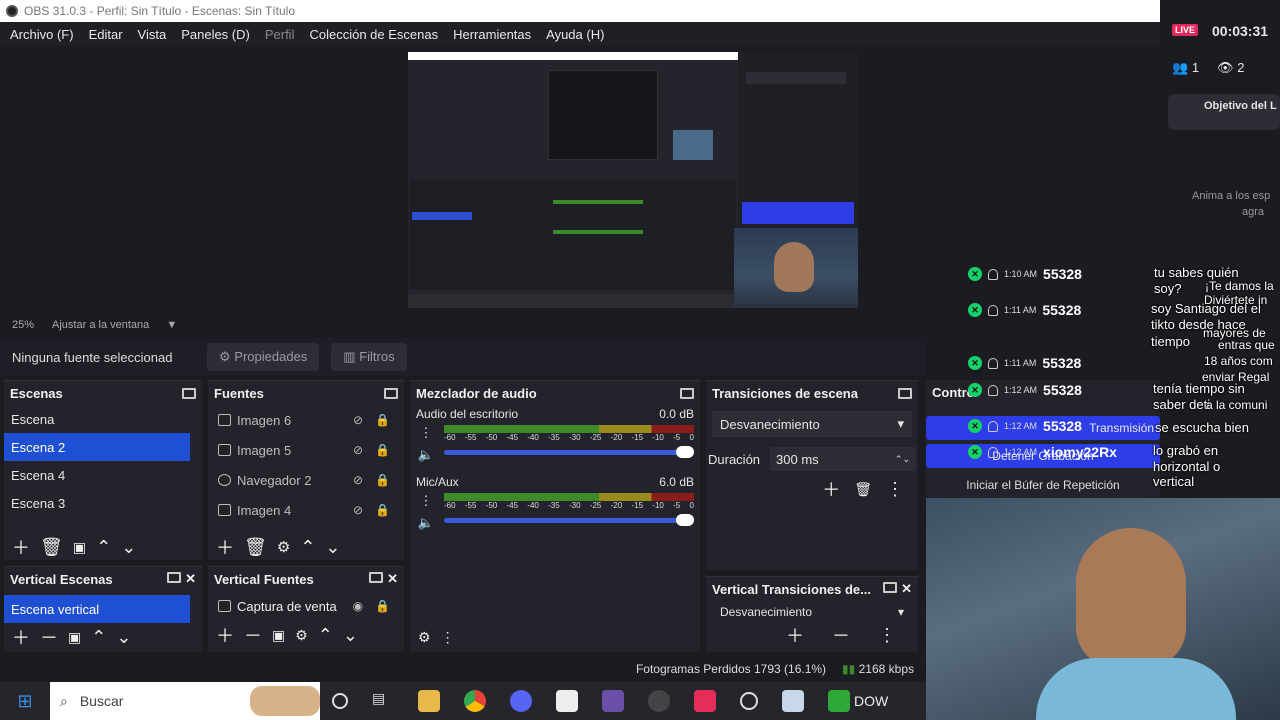 The image size is (1280, 720). I want to click on source-item: Imagen 4 ⊘ 🔒, so click(306, 510).